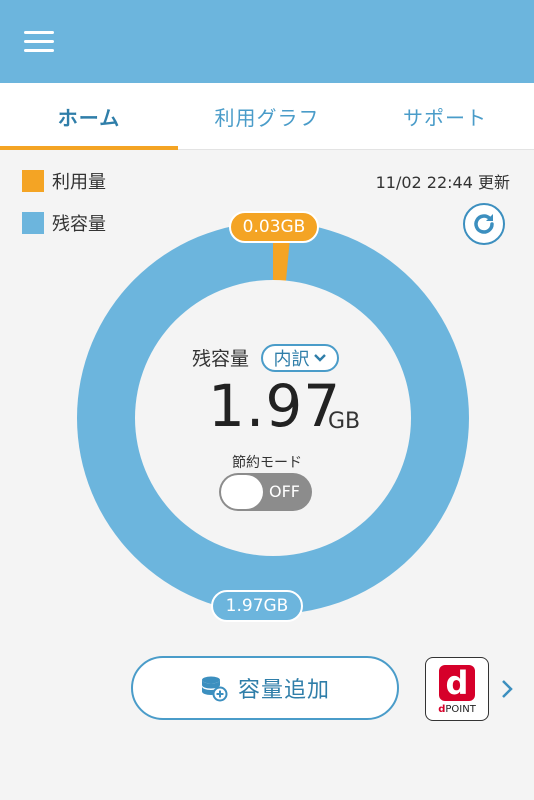  I want to click on dpoint-logo-icon: d, so click(457, 683).